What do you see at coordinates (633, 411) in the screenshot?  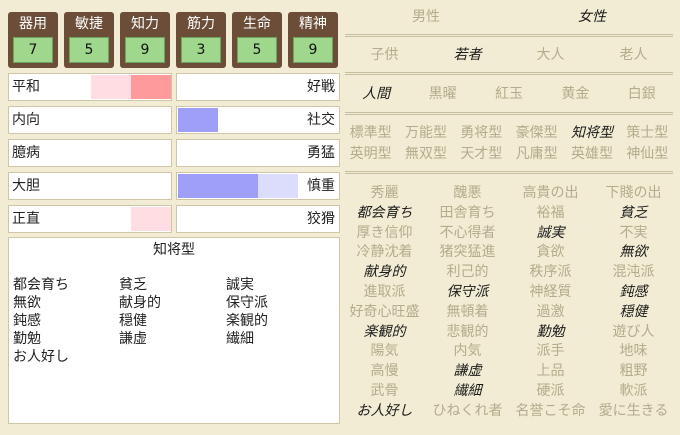 I see `attributes-option: 愛に生きる` at bounding box center [633, 411].